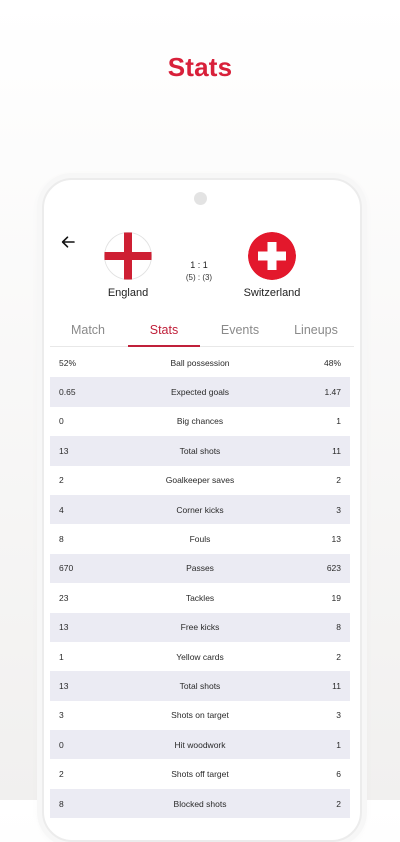 This screenshot has width=400, height=842. I want to click on stat-label: Expected goals, so click(200, 392).